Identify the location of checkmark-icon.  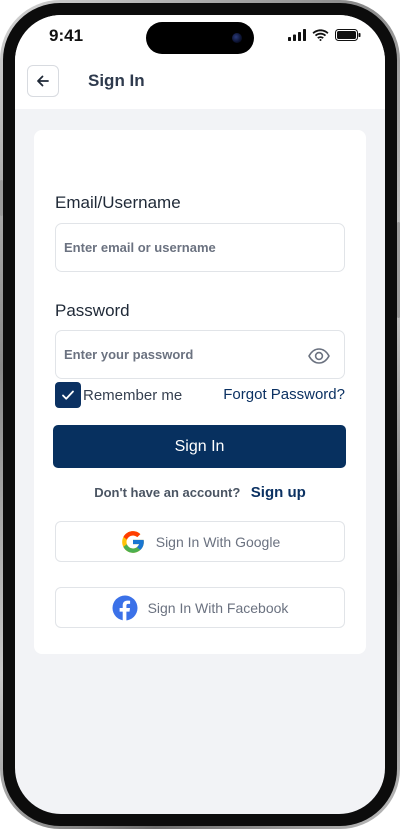
(68, 395).